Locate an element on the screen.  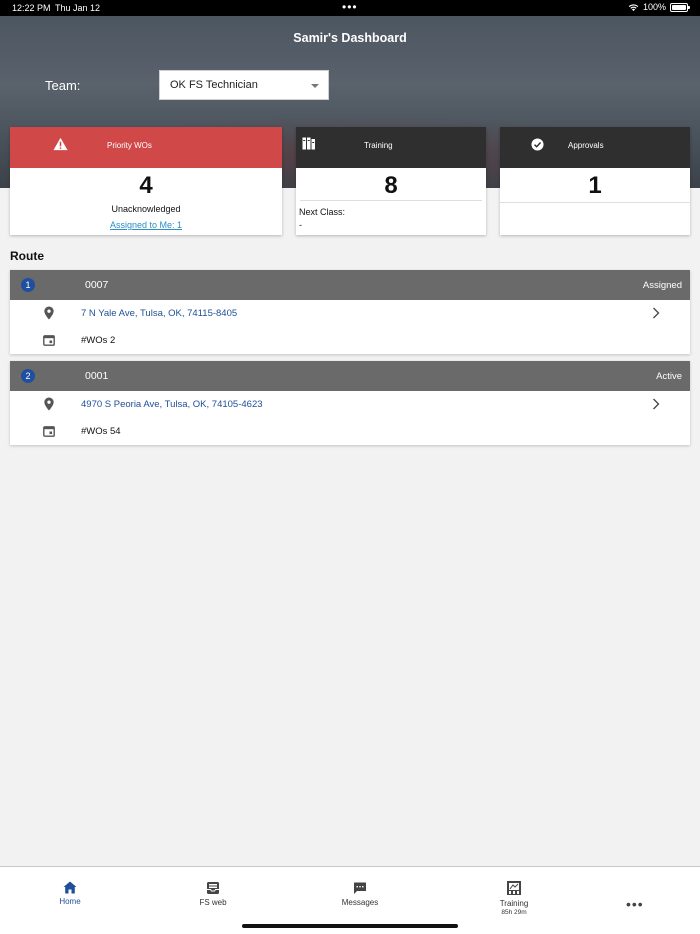
nav-fs-web-label: FS web is located at coordinates (213, 902).